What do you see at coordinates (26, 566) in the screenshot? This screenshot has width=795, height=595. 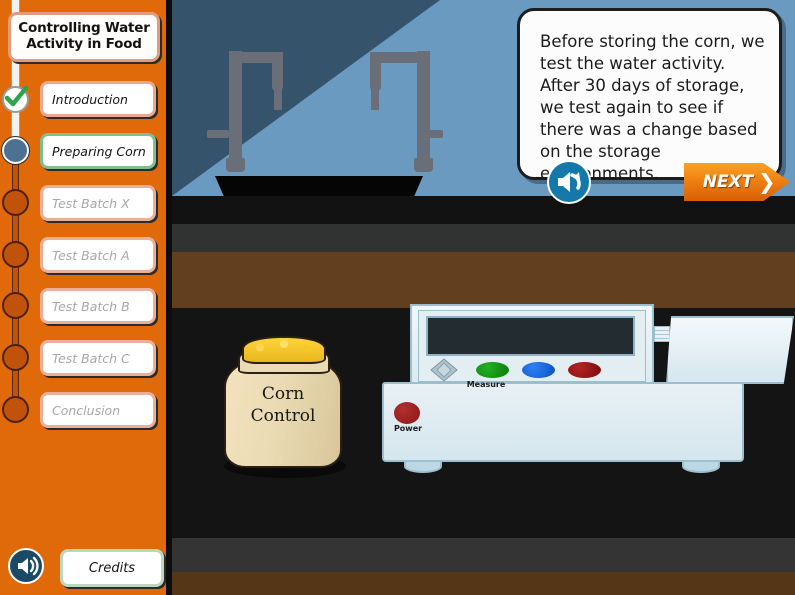 I see `speaker-icon` at bounding box center [26, 566].